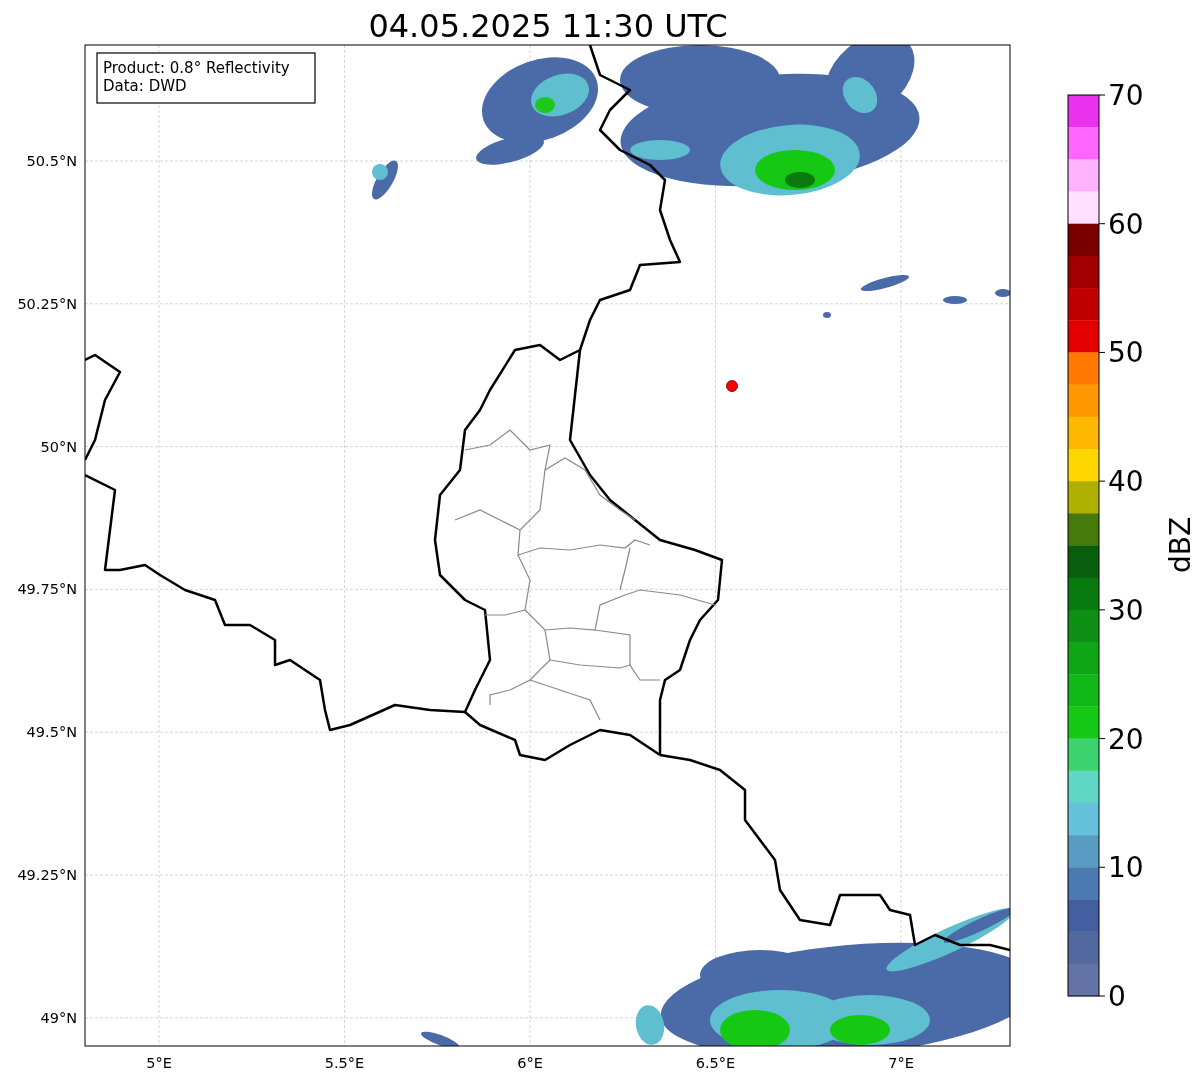 Image resolution: width=1202 pixels, height=1081 pixels. What do you see at coordinates (1126, 482) in the screenshot?
I see `colorbar-tick-label: 40` at bounding box center [1126, 482].